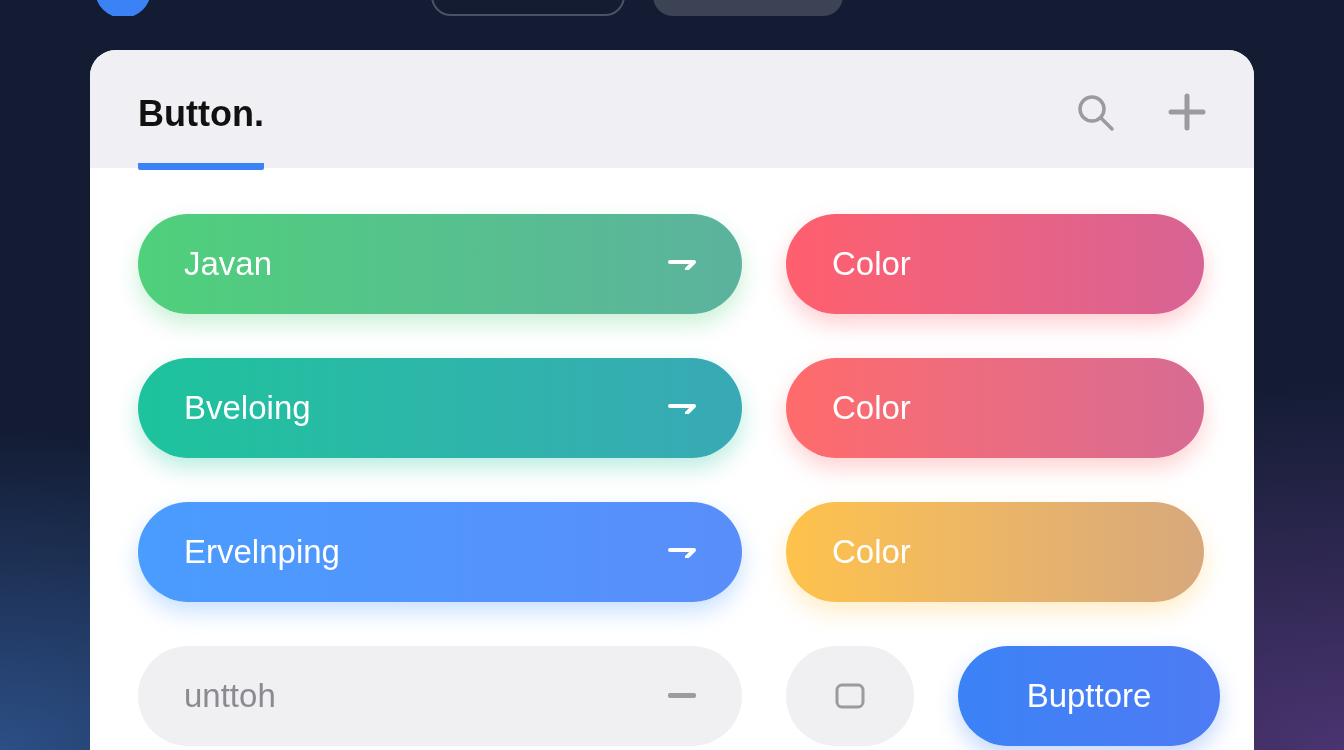 The width and height of the screenshot is (1344, 750). What do you see at coordinates (1089, 696) in the screenshot?
I see `button: Bupttore` at bounding box center [1089, 696].